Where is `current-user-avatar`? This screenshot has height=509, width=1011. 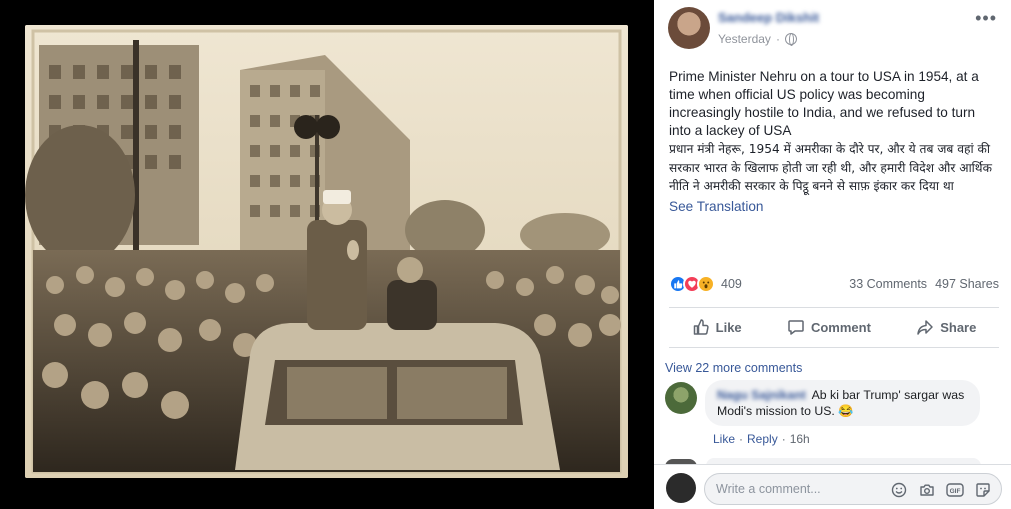 current-user-avatar is located at coordinates (681, 488).